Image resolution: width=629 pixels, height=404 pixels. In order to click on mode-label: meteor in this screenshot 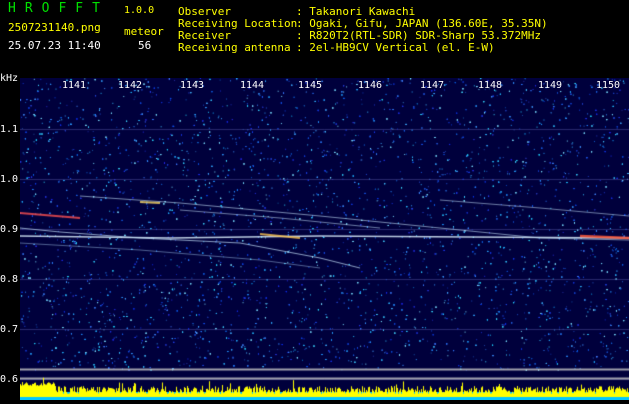, I will do `click(144, 31)`.